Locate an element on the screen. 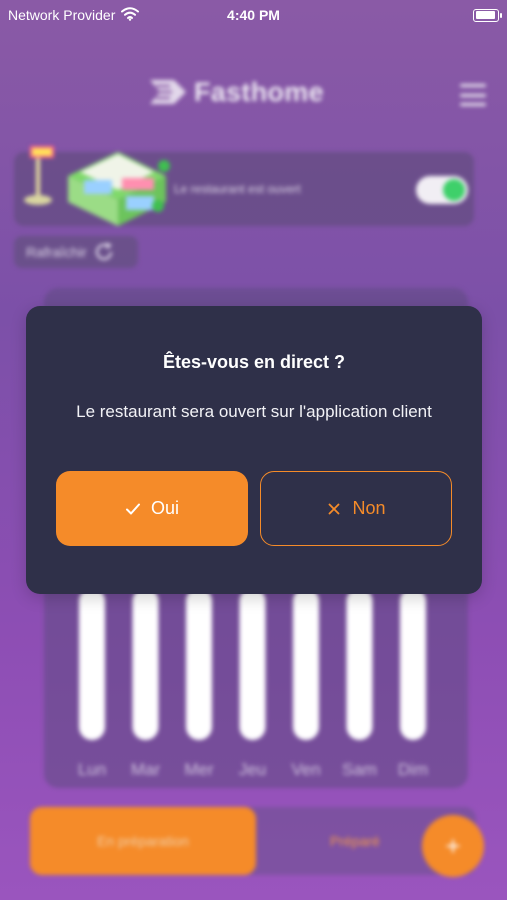 This screenshot has width=507, height=900. arrow-logo-icon is located at coordinates (168, 92).